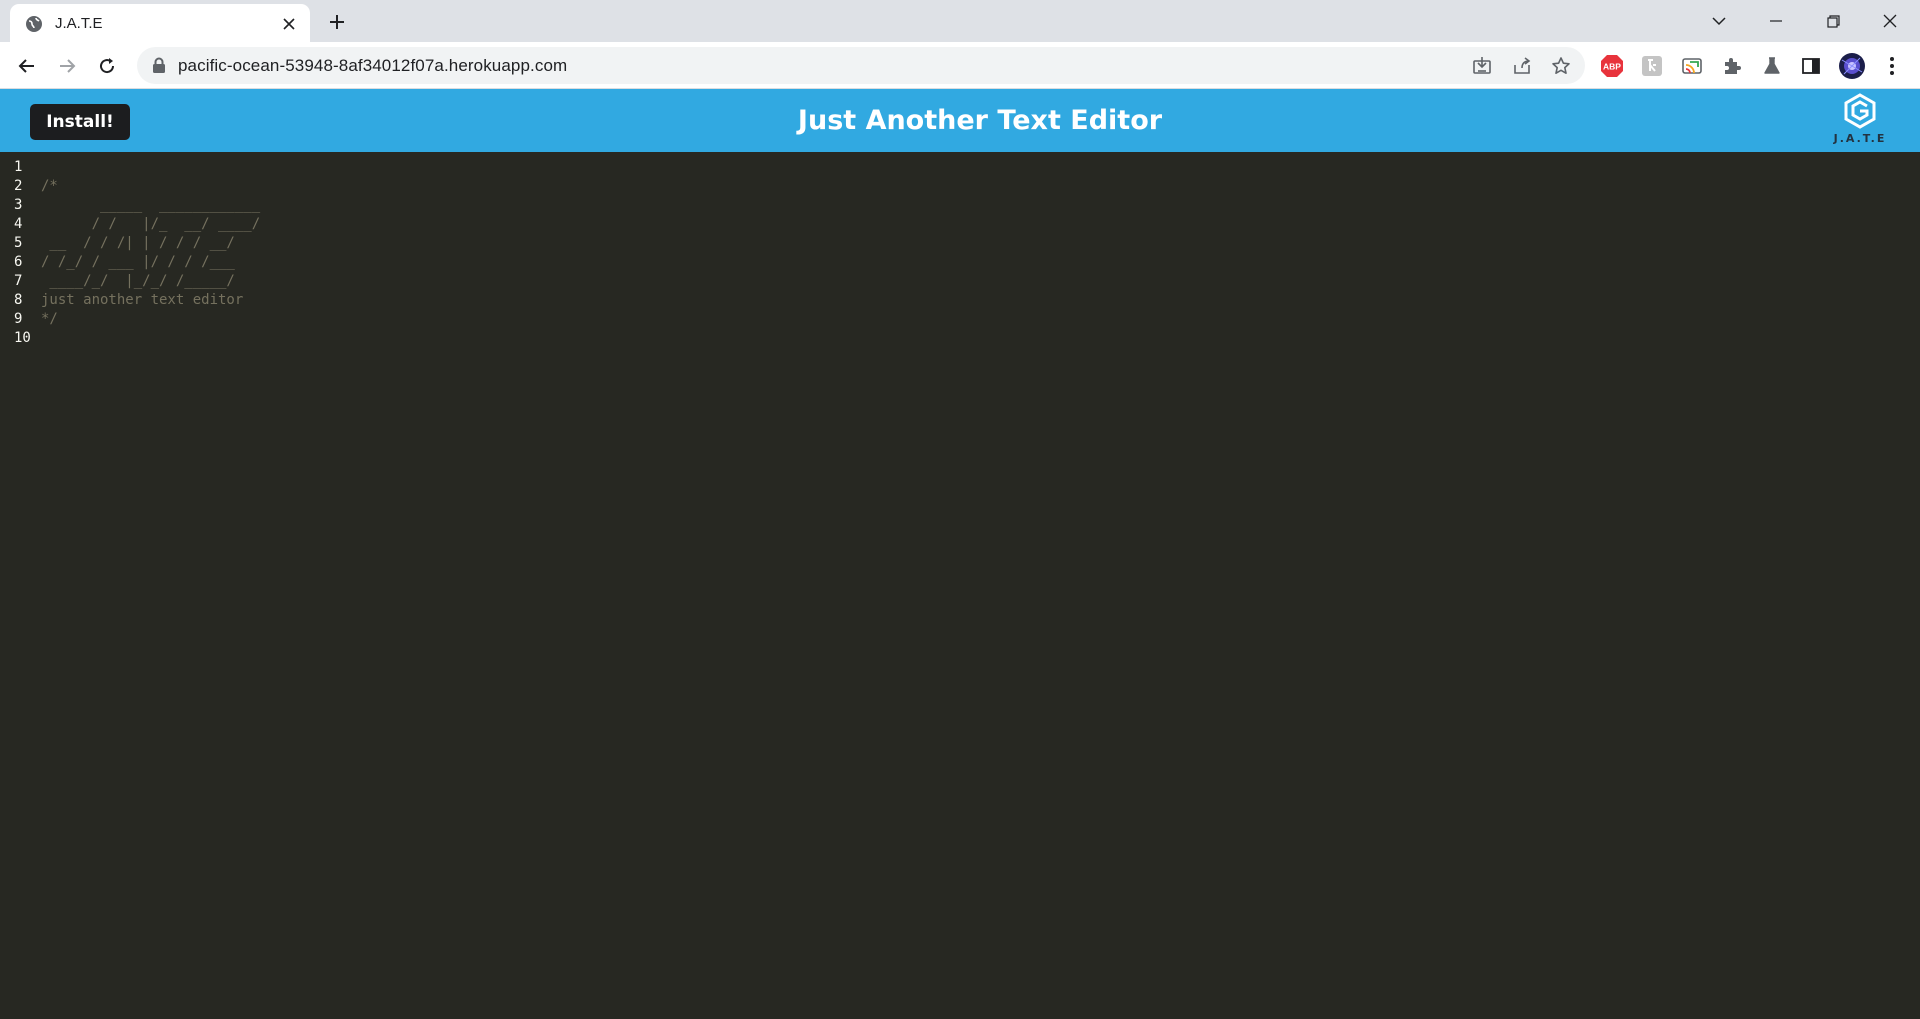 This screenshot has width=1920, height=1019. What do you see at coordinates (49, 319) in the screenshot?
I see `line-text: */` at bounding box center [49, 319].